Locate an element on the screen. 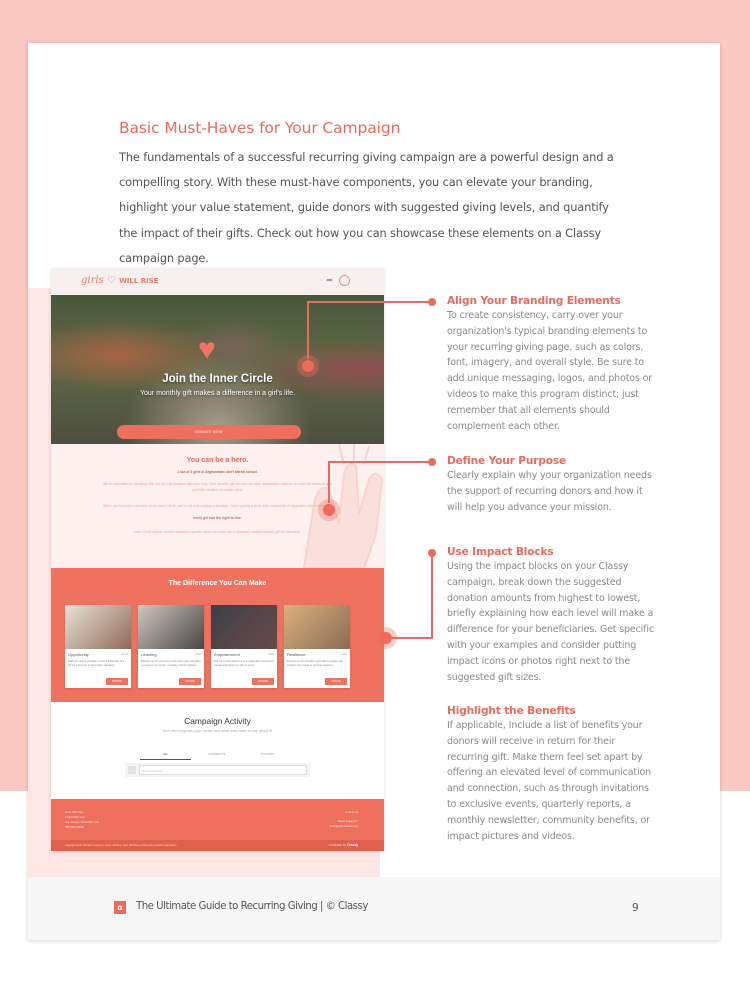 The width and height of the screenshot is (750, 982). heart-icon: ♡ is located at coordinates (111, 280).